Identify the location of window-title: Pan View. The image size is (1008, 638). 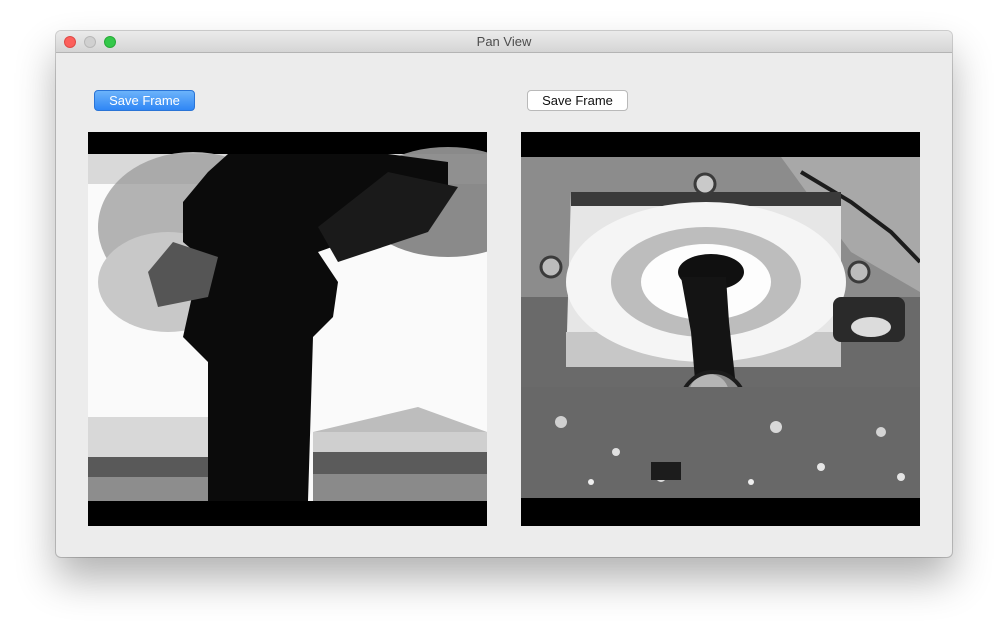
(504, 41).